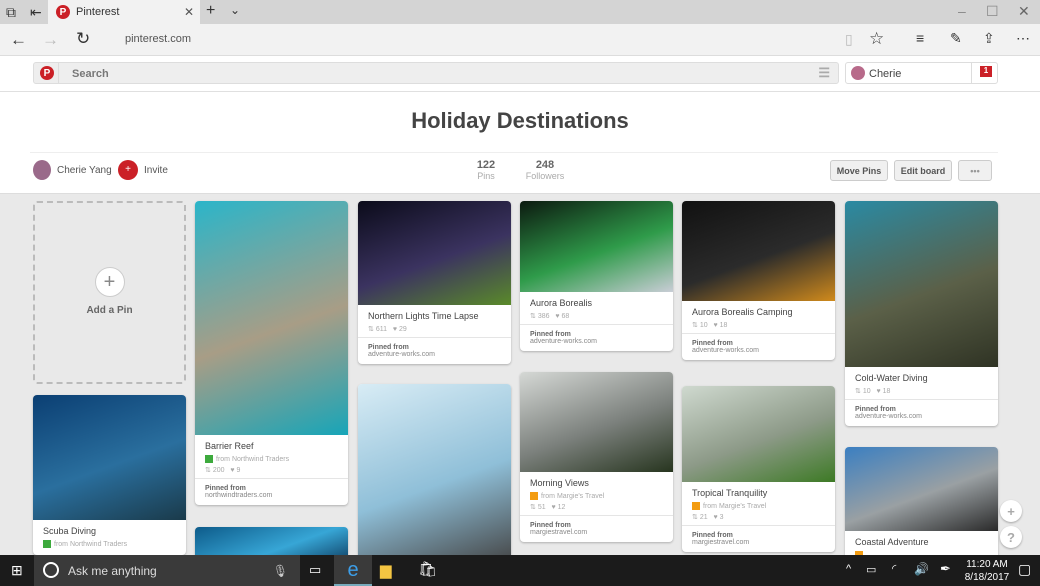 The width and height of the screenshot is (1040, 586). What do you see at coordinates (271, 491) in the screenshot?
I see `pinned-from: Pinned from northwindtraders.com` at bounding box center [271, 491].